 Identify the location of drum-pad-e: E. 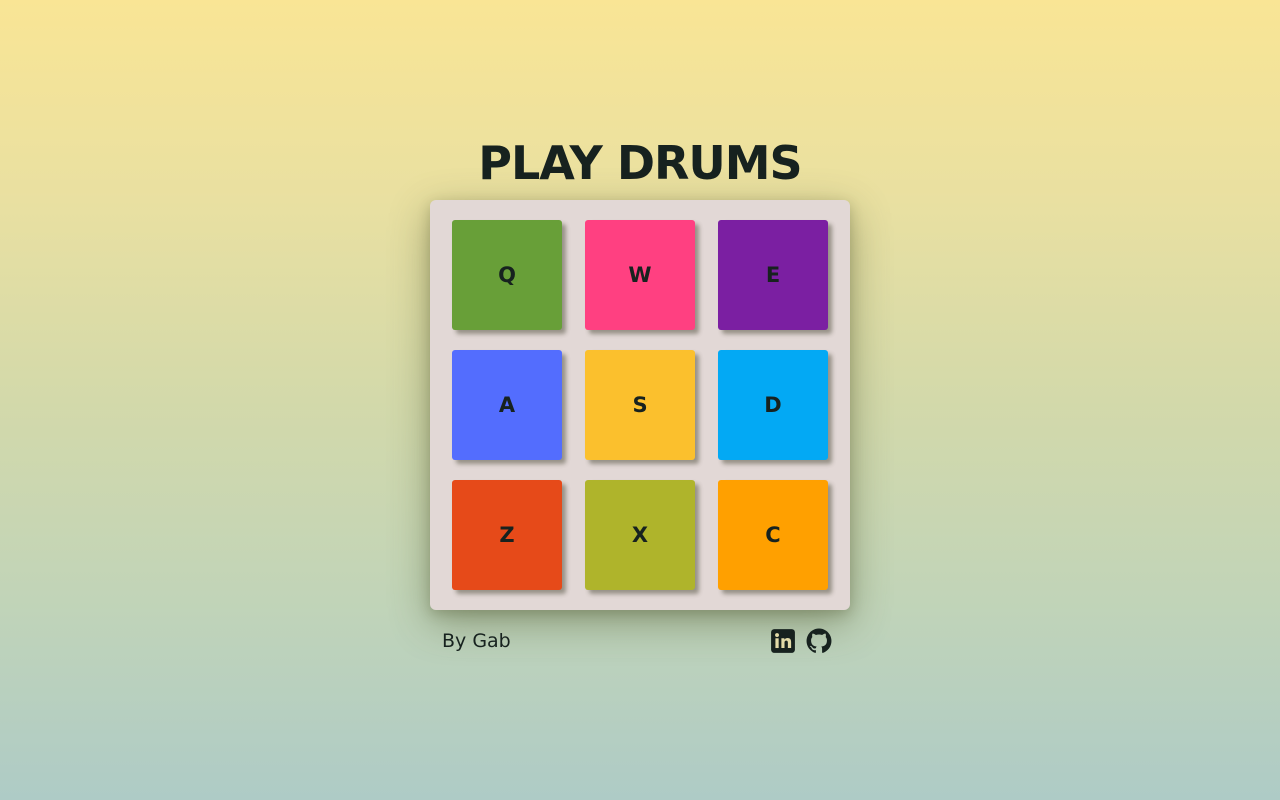
(773, 275).